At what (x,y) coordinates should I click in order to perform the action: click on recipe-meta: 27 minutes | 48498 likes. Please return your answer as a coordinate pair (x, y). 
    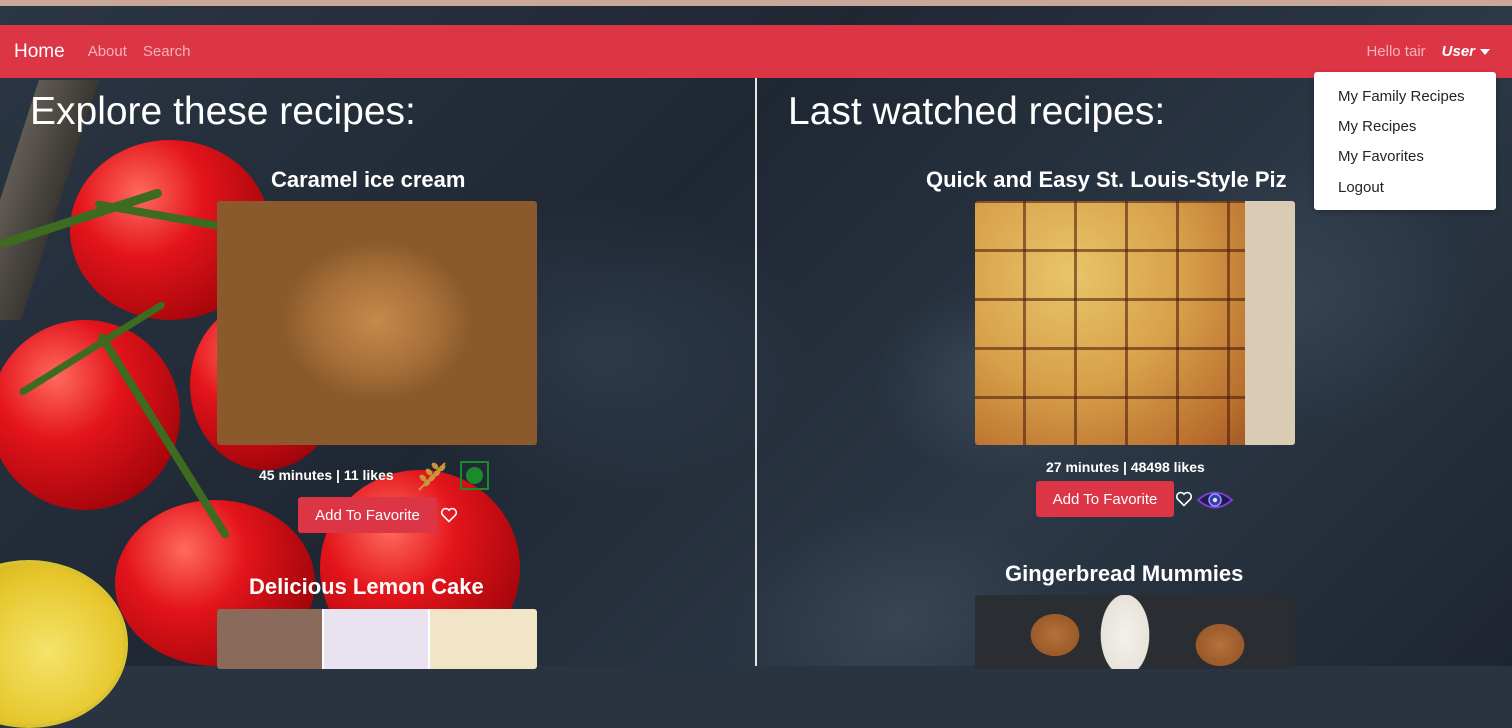
    Looking at the image, I should click on (1125, 467).